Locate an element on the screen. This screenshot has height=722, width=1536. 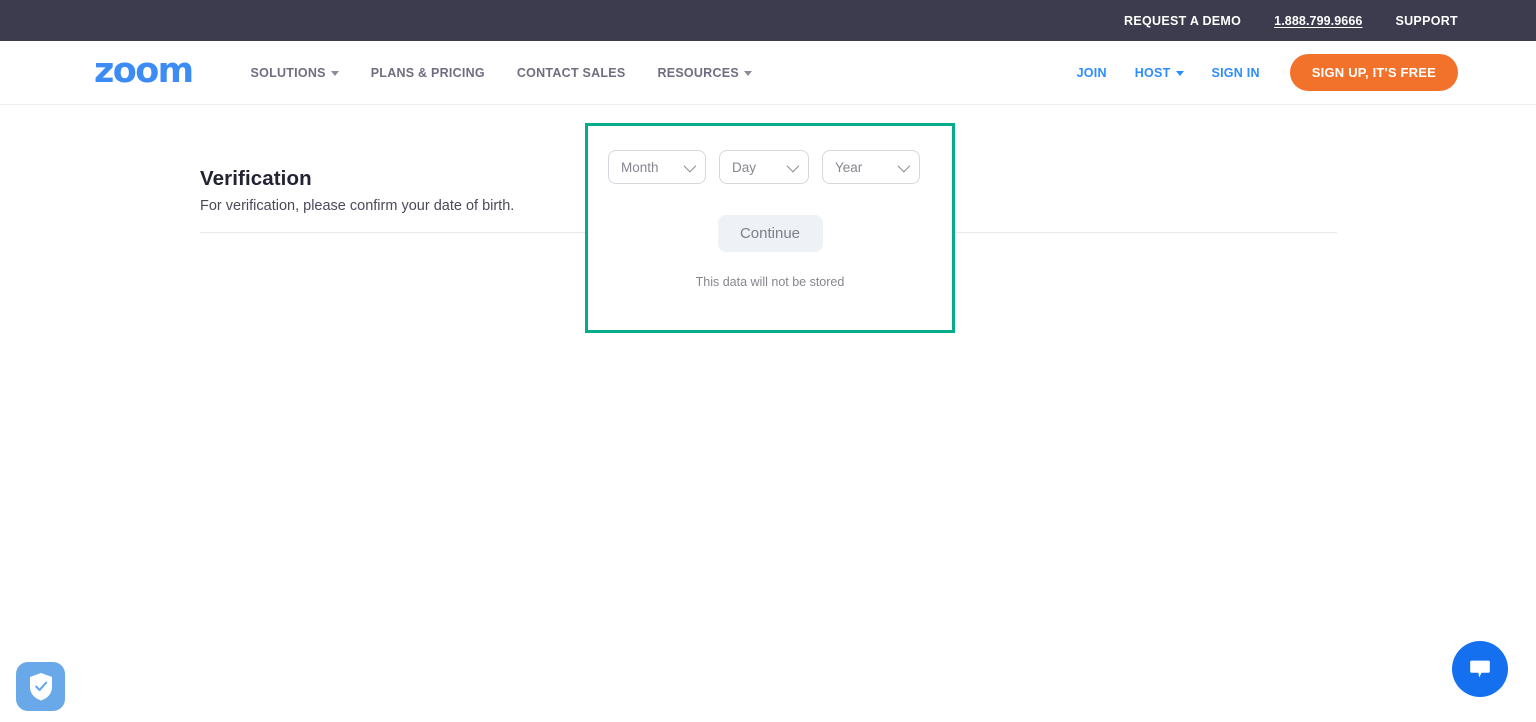
year-select: Year is located at coordinates (871, 167).